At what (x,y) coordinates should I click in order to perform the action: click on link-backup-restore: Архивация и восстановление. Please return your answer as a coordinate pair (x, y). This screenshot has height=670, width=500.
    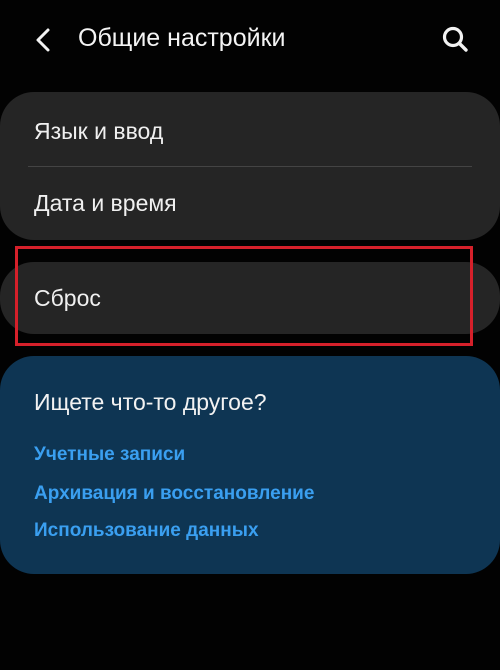
    Looking at the image, I should click on (174, 494).